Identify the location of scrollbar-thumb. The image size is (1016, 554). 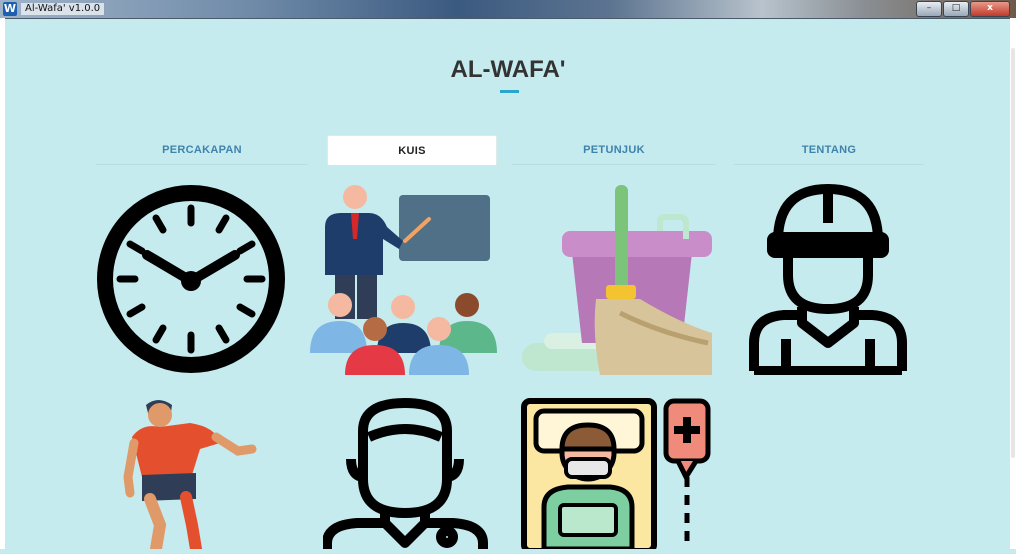
(1013, 253).